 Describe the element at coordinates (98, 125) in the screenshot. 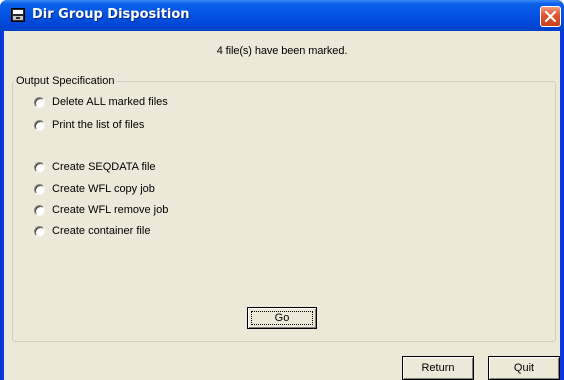

I see `radio-label: Print the list of files` at that location.